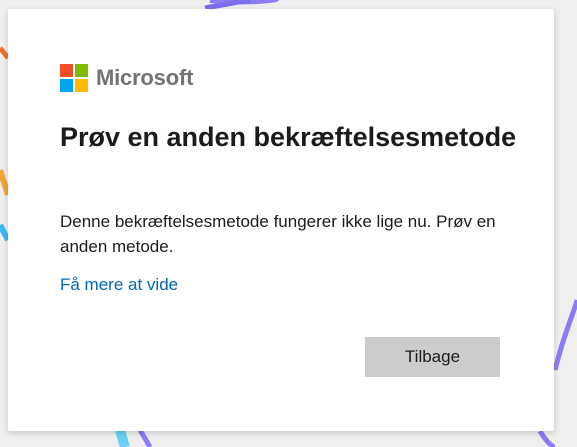  I want to click on page-title: Prøv en anden bekræftelsesmetode, so click(288, 137).